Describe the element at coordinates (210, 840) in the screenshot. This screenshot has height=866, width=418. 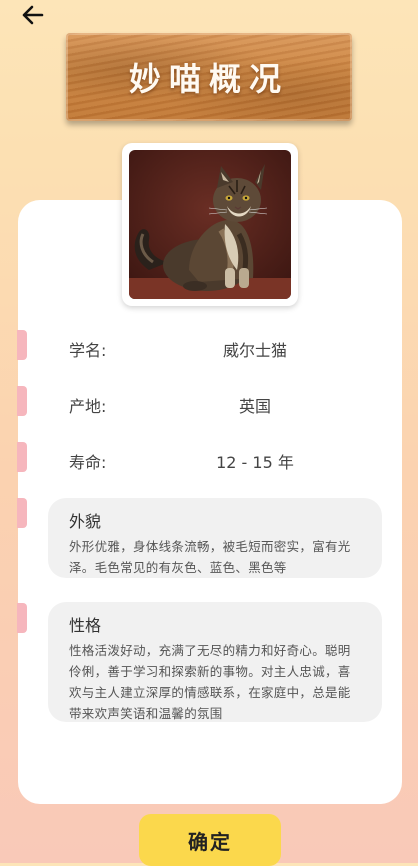
I see `confirm-button: 确定` at that location.